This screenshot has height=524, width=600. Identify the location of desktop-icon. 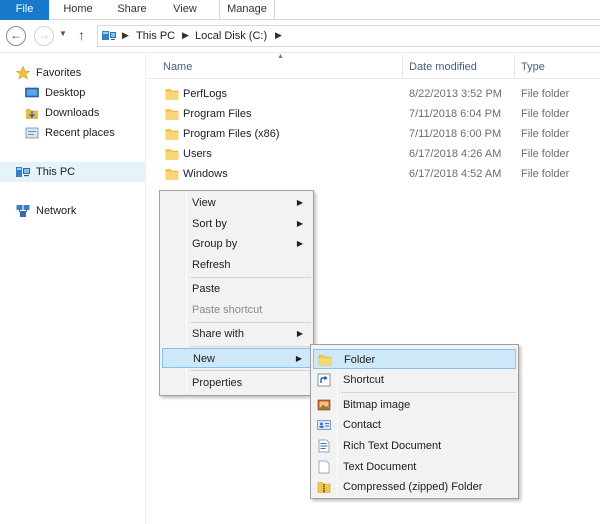
(32, 92).